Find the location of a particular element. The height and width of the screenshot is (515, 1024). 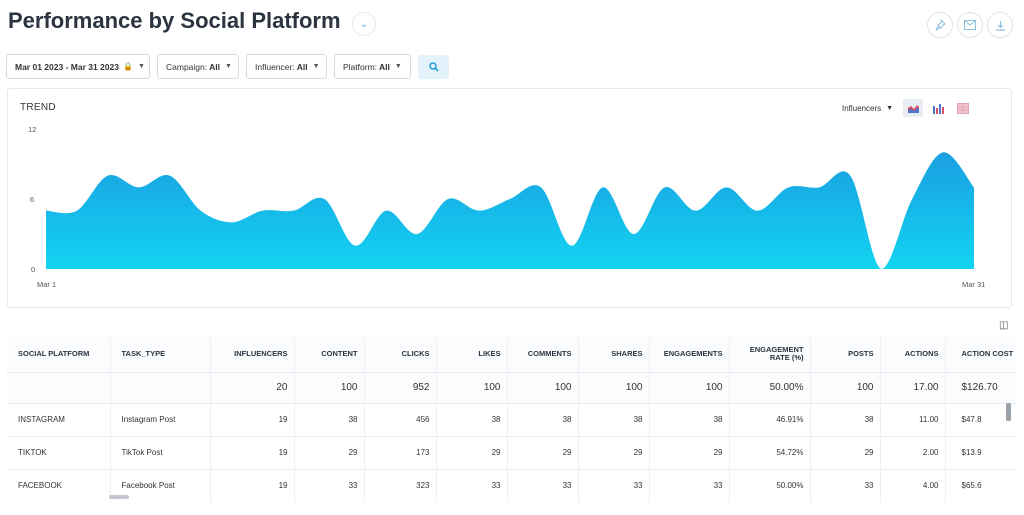

table-cell: 2.00 is located at coordinates (913, 452).